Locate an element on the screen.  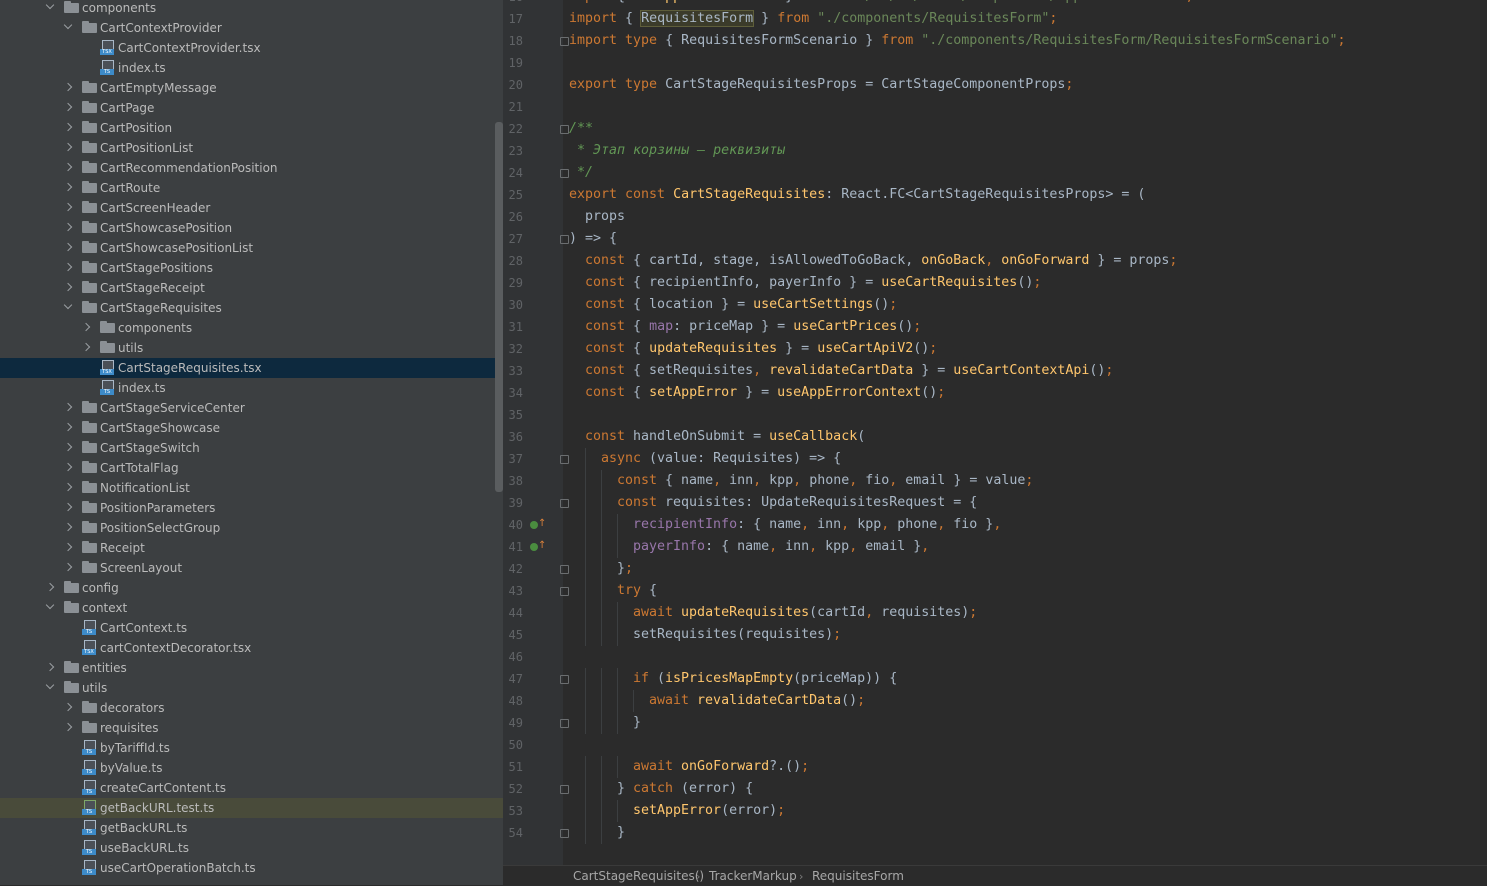
code-line: */ is located at coordinates (581, 173).